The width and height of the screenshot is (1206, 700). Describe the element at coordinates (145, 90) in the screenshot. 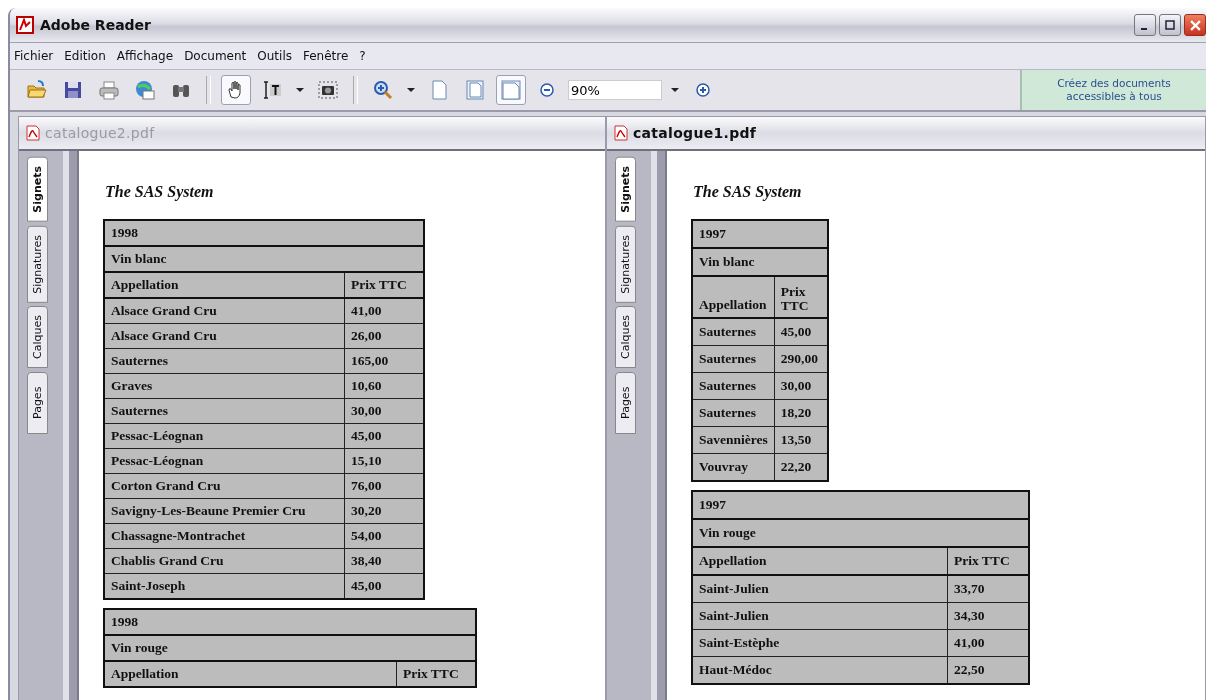

I see `globe-envelope-icon` at that location.